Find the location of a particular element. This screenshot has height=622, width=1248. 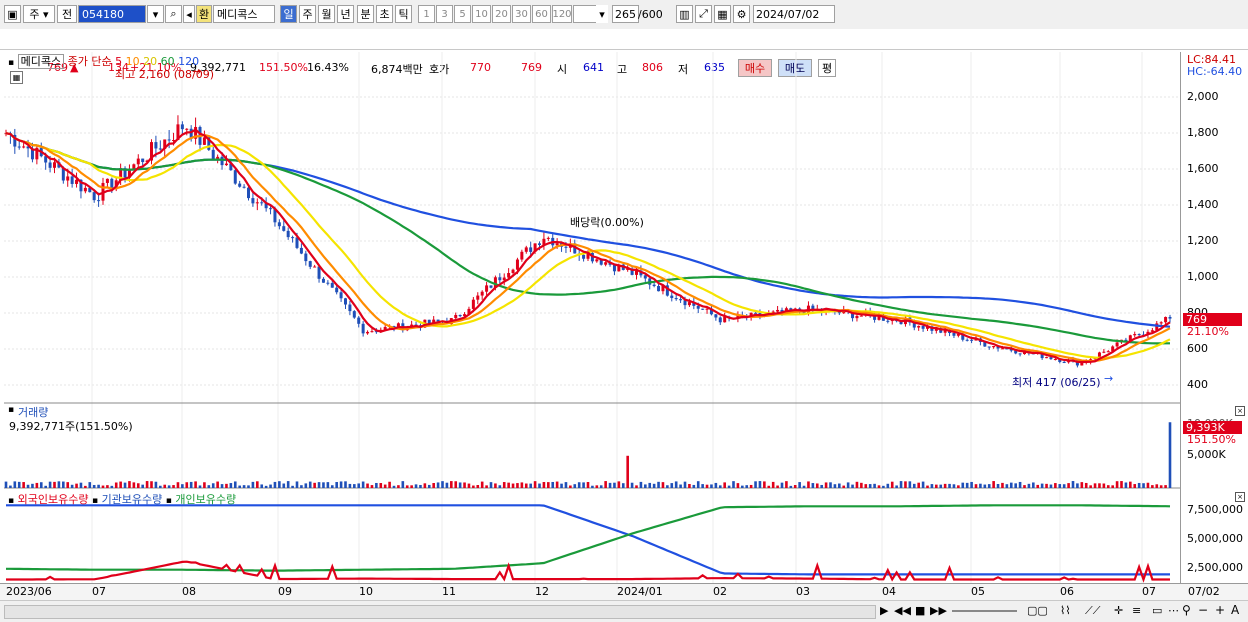

draw-icon: ⌇⌇ is located at coordinates (1065, 610).